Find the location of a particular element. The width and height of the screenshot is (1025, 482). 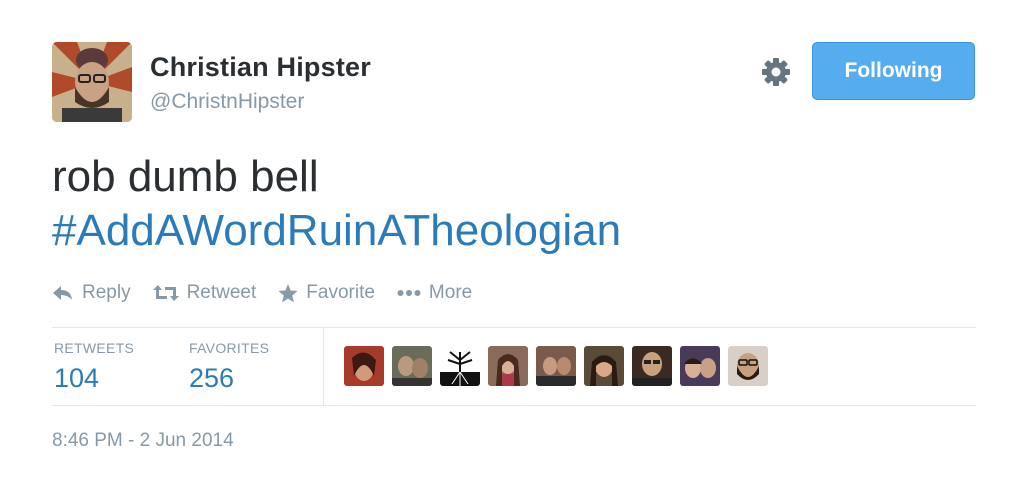

favorite-button: Favorite is located at coordinates (326, 293).